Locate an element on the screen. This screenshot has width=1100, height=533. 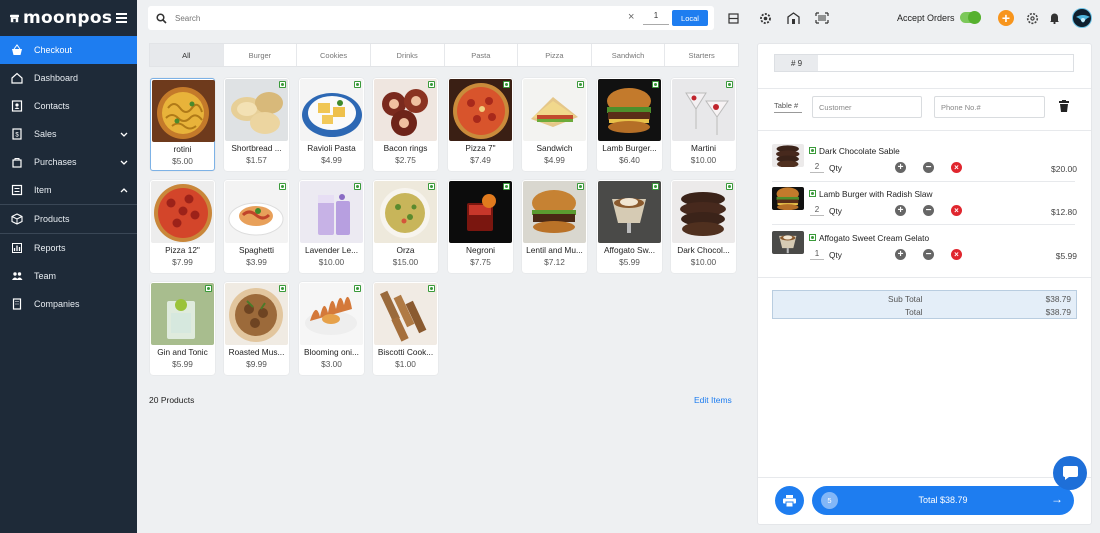
sidebar-item-purchases: Purchases is located at coordinates (68, 162).